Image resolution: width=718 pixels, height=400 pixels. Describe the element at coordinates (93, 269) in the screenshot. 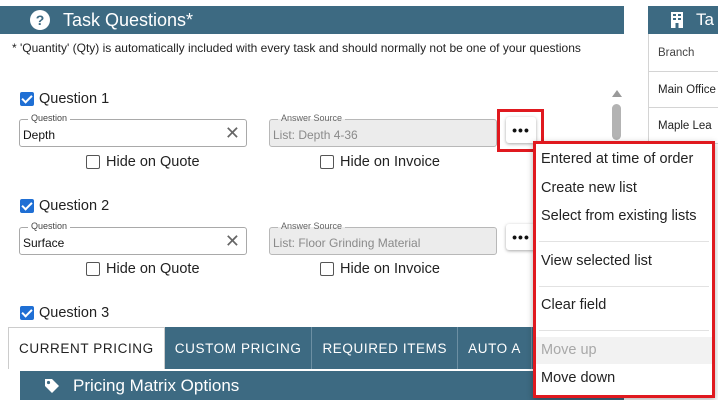

I see `hide-on-quote-2-checkbox` at that location.